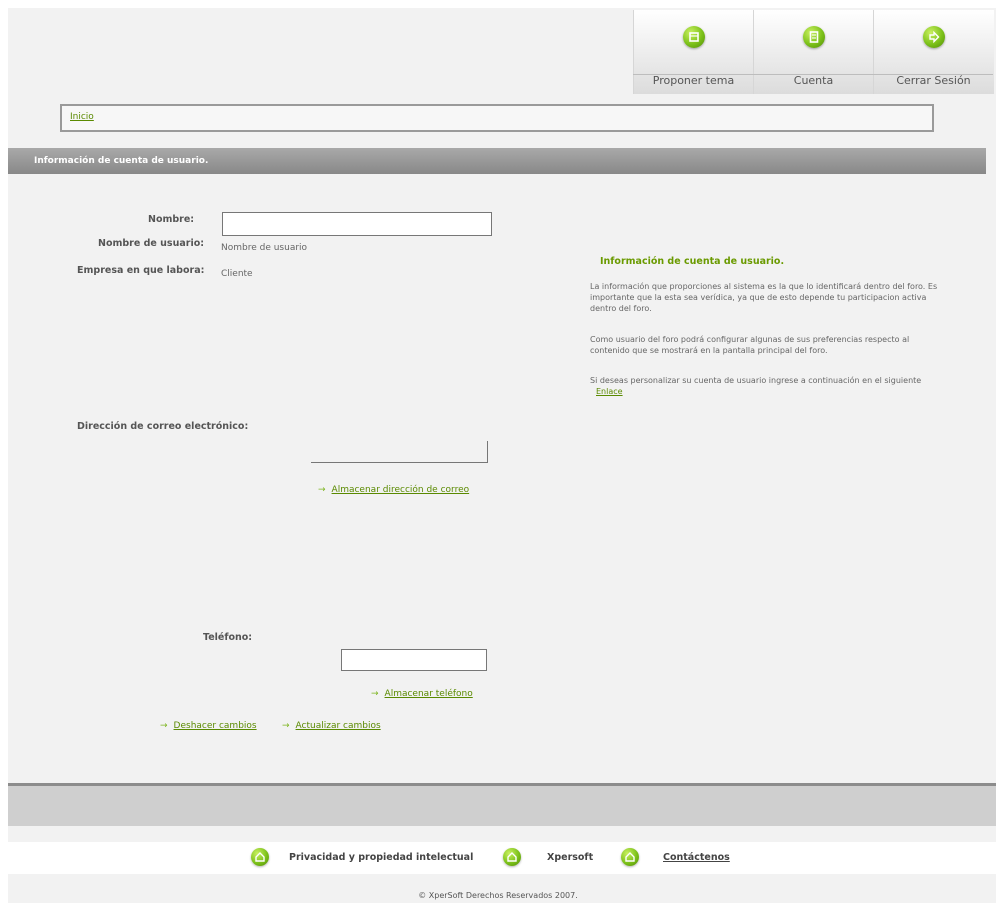 This screenshot has width=996, height=903. Describe the element at coordinates (933, 52) in the screenshot. I see `nav-logout-button: Cerrar Sesión` at that location.